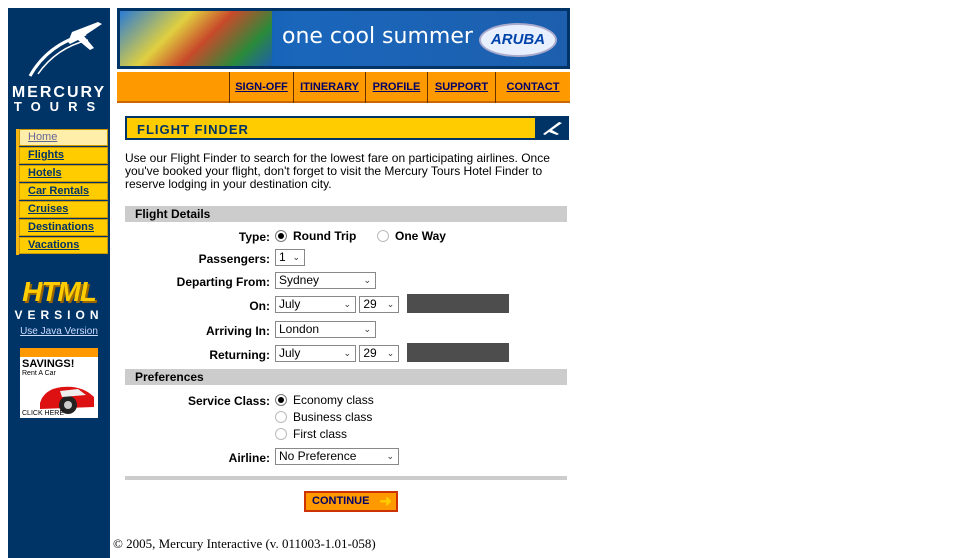  What do you see at coordinates (234, 259) in the screenshot?
I see `passengers-label: Passengers:` at bounding box center [234, 259].